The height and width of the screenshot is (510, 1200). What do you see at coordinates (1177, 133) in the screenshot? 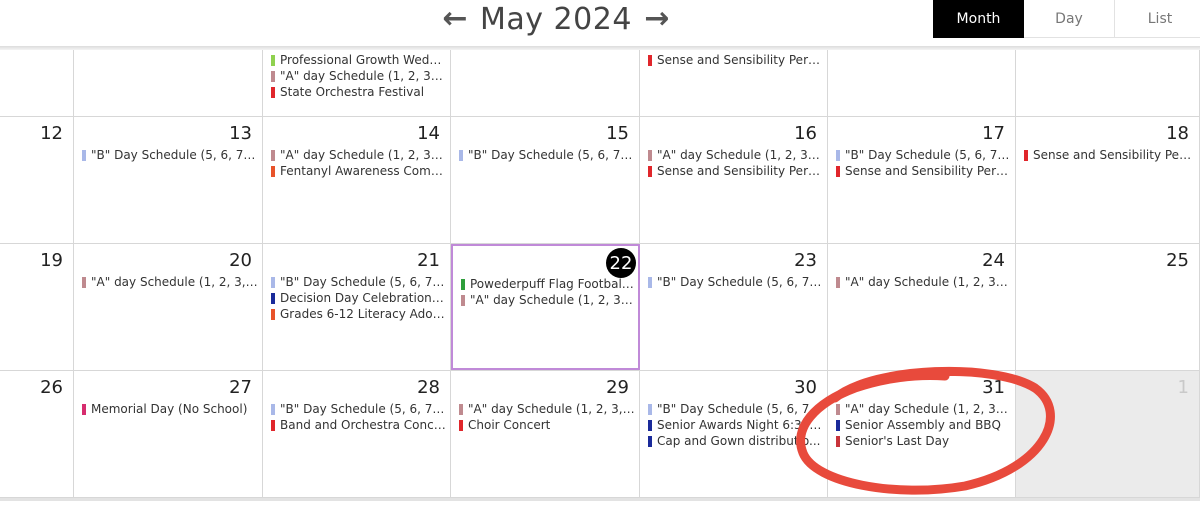
I see `day-number: 18` at bounding box center [1177, 133].